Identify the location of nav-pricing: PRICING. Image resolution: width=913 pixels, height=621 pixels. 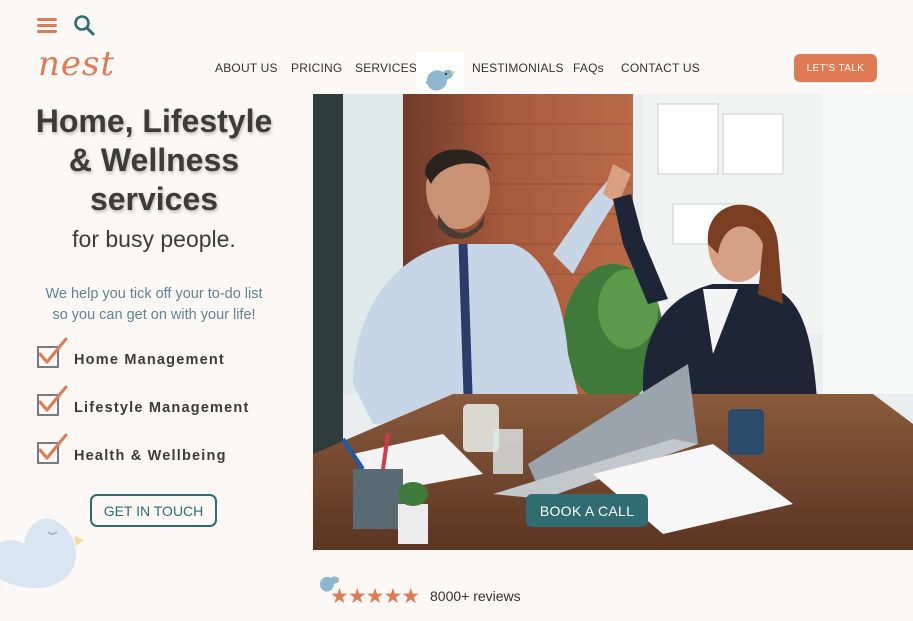
(316, 68).